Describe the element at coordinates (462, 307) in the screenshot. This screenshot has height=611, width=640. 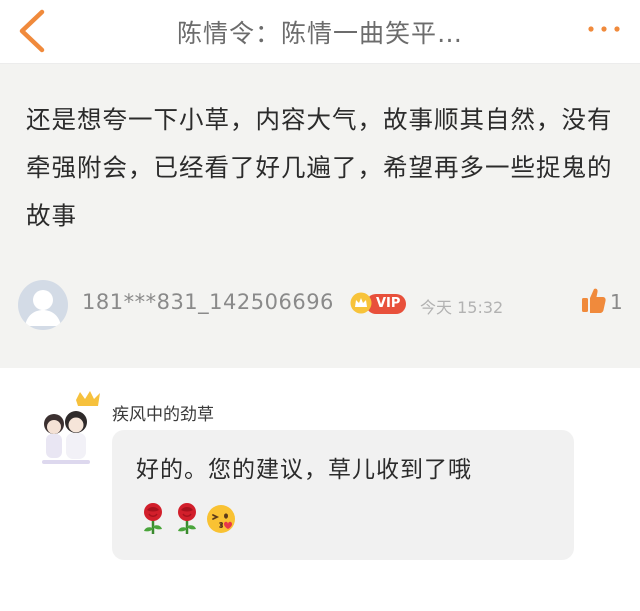
I see `comment-time: 今天 15:32` at that location.